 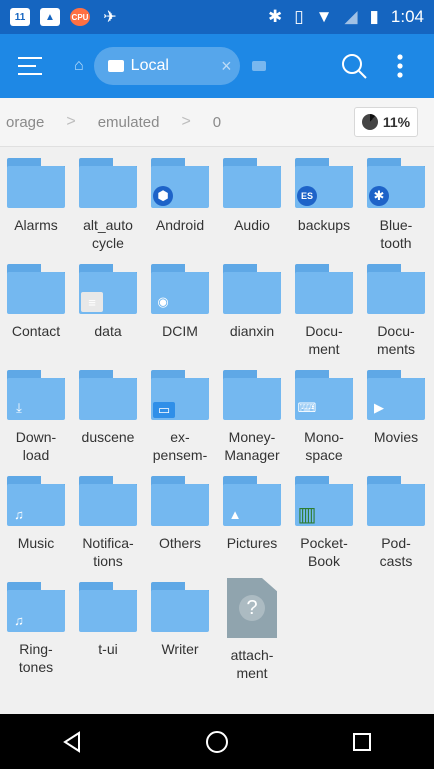 I want to click on folder-icon: ⤓, so click(x=36, y=395).